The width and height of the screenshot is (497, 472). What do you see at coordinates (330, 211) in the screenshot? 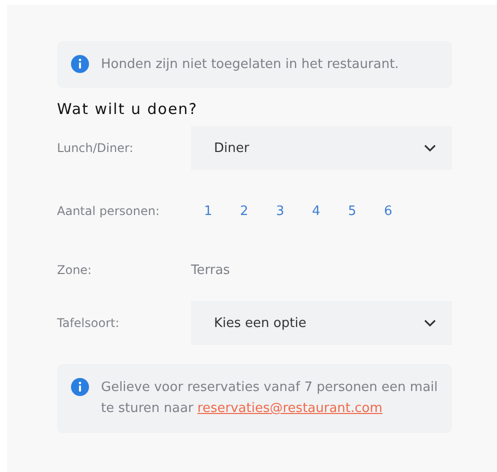
I see `party-size-option: 4` at bounding box center [330, 211].